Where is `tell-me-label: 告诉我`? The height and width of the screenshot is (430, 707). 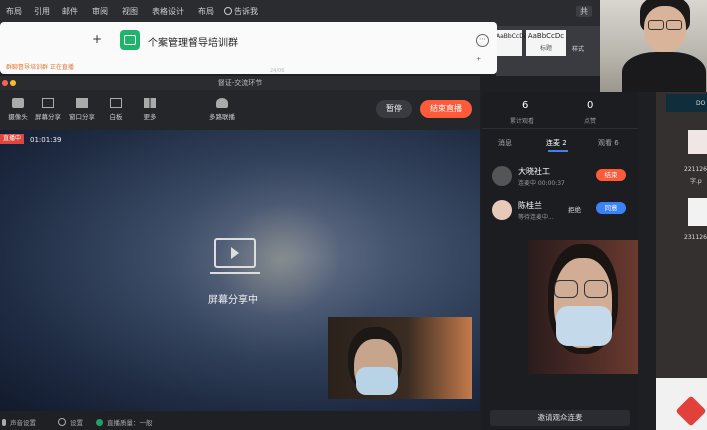
tell-me-label: 告诉我 is located at coordinates (246, 11).